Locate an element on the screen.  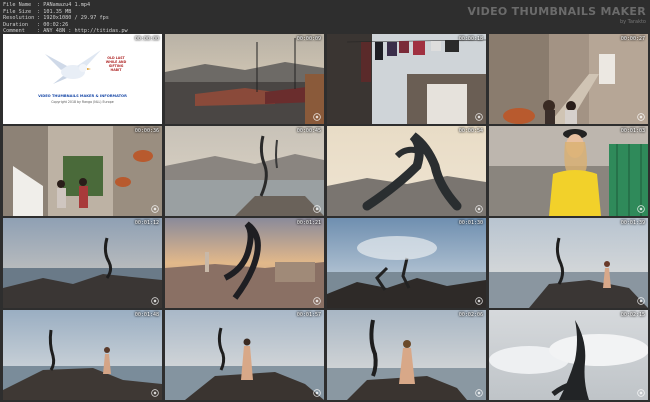
thumbnail-woman-statue-close: 00:02:06 is located at coordinates (406, 355).